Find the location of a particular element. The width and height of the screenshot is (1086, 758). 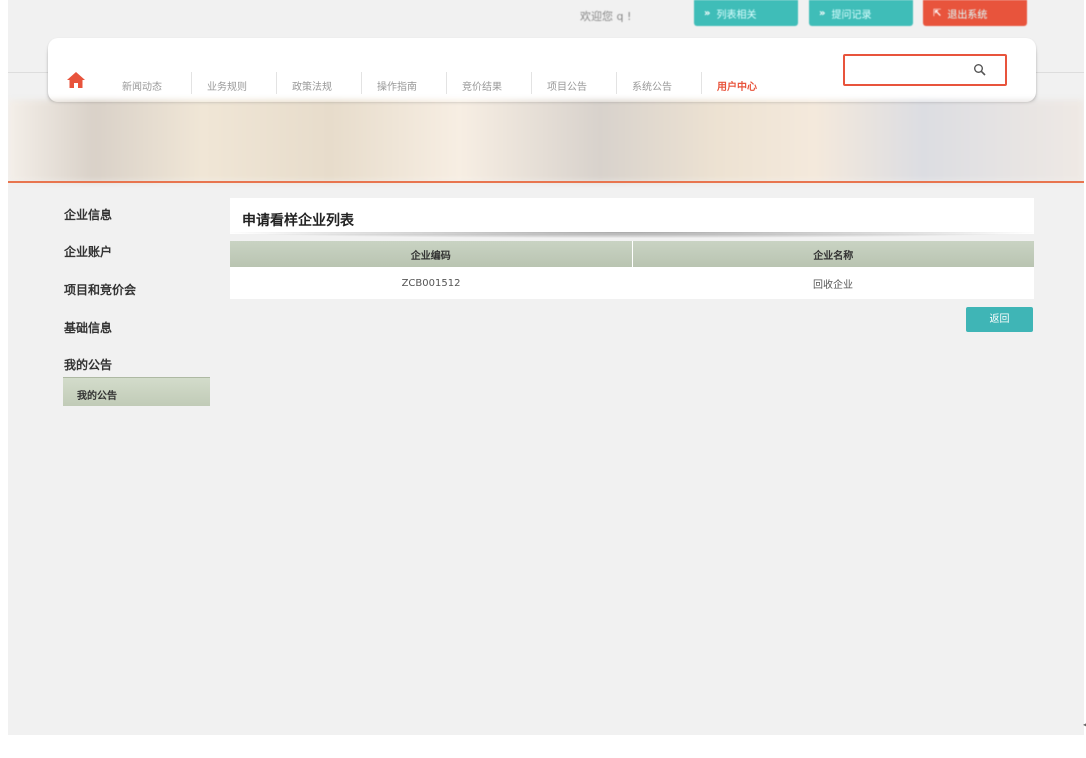

sidebar-item-company-info: 企业信息 is located at coordinates (88, 214).